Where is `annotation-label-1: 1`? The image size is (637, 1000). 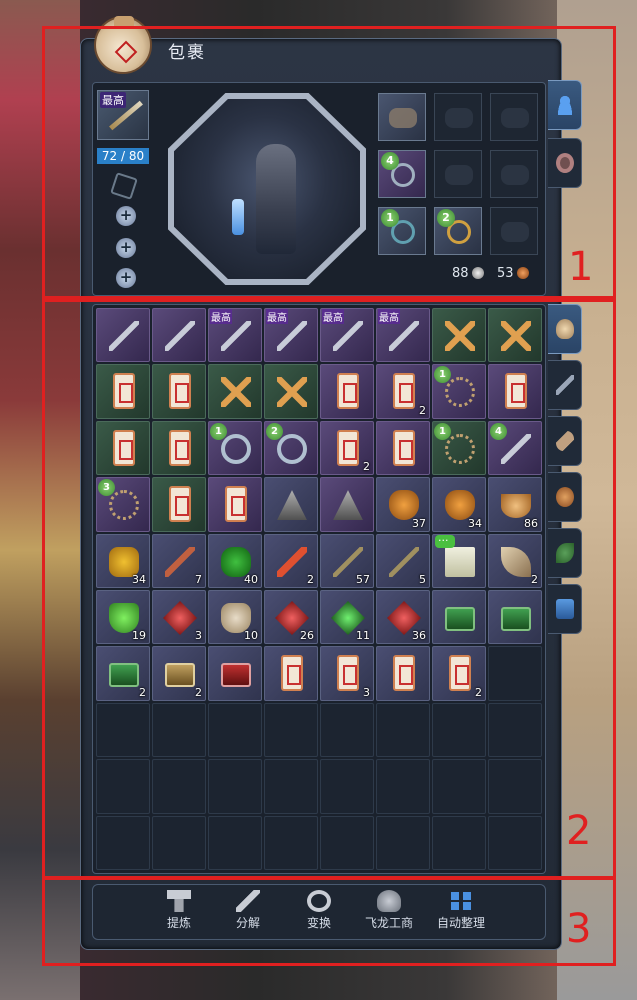 annotation-label-1: 1 is located at coordinates (581, 267).